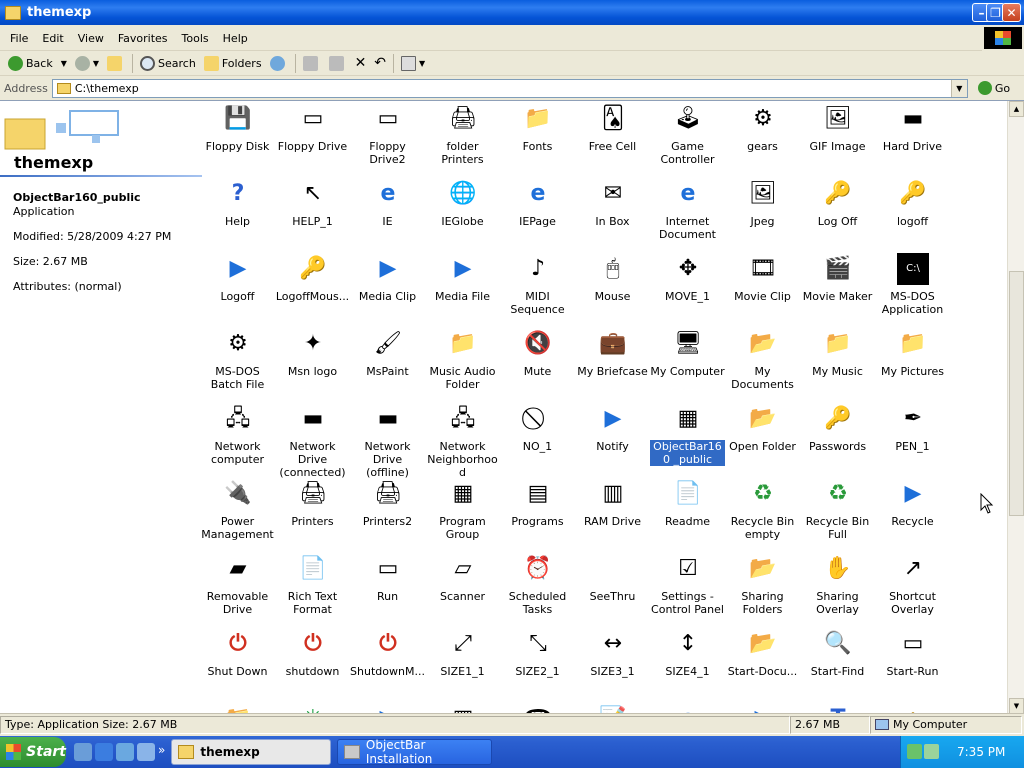 The height and width of the screenshot is (768, 1024). Describe the element at coordinates (612, 475) in the screenshot. I see `file-item-ram-drive: ▥ RAM Drive` at that location.